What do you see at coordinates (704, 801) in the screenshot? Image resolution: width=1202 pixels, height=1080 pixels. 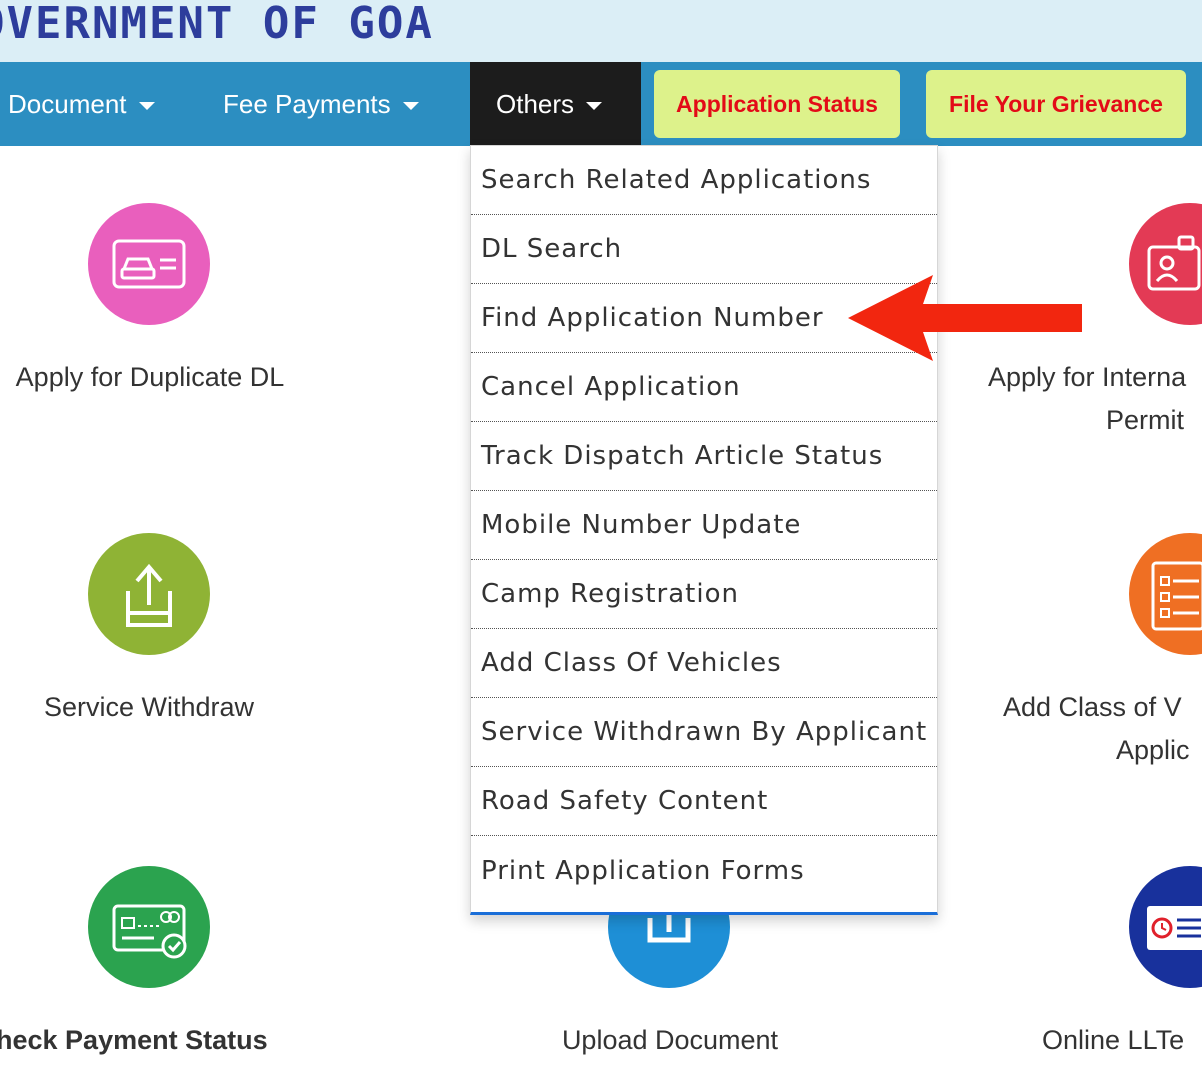 I see `menu-item-road-safety-content: Road Safety Content` at bounding box center [704, 801].